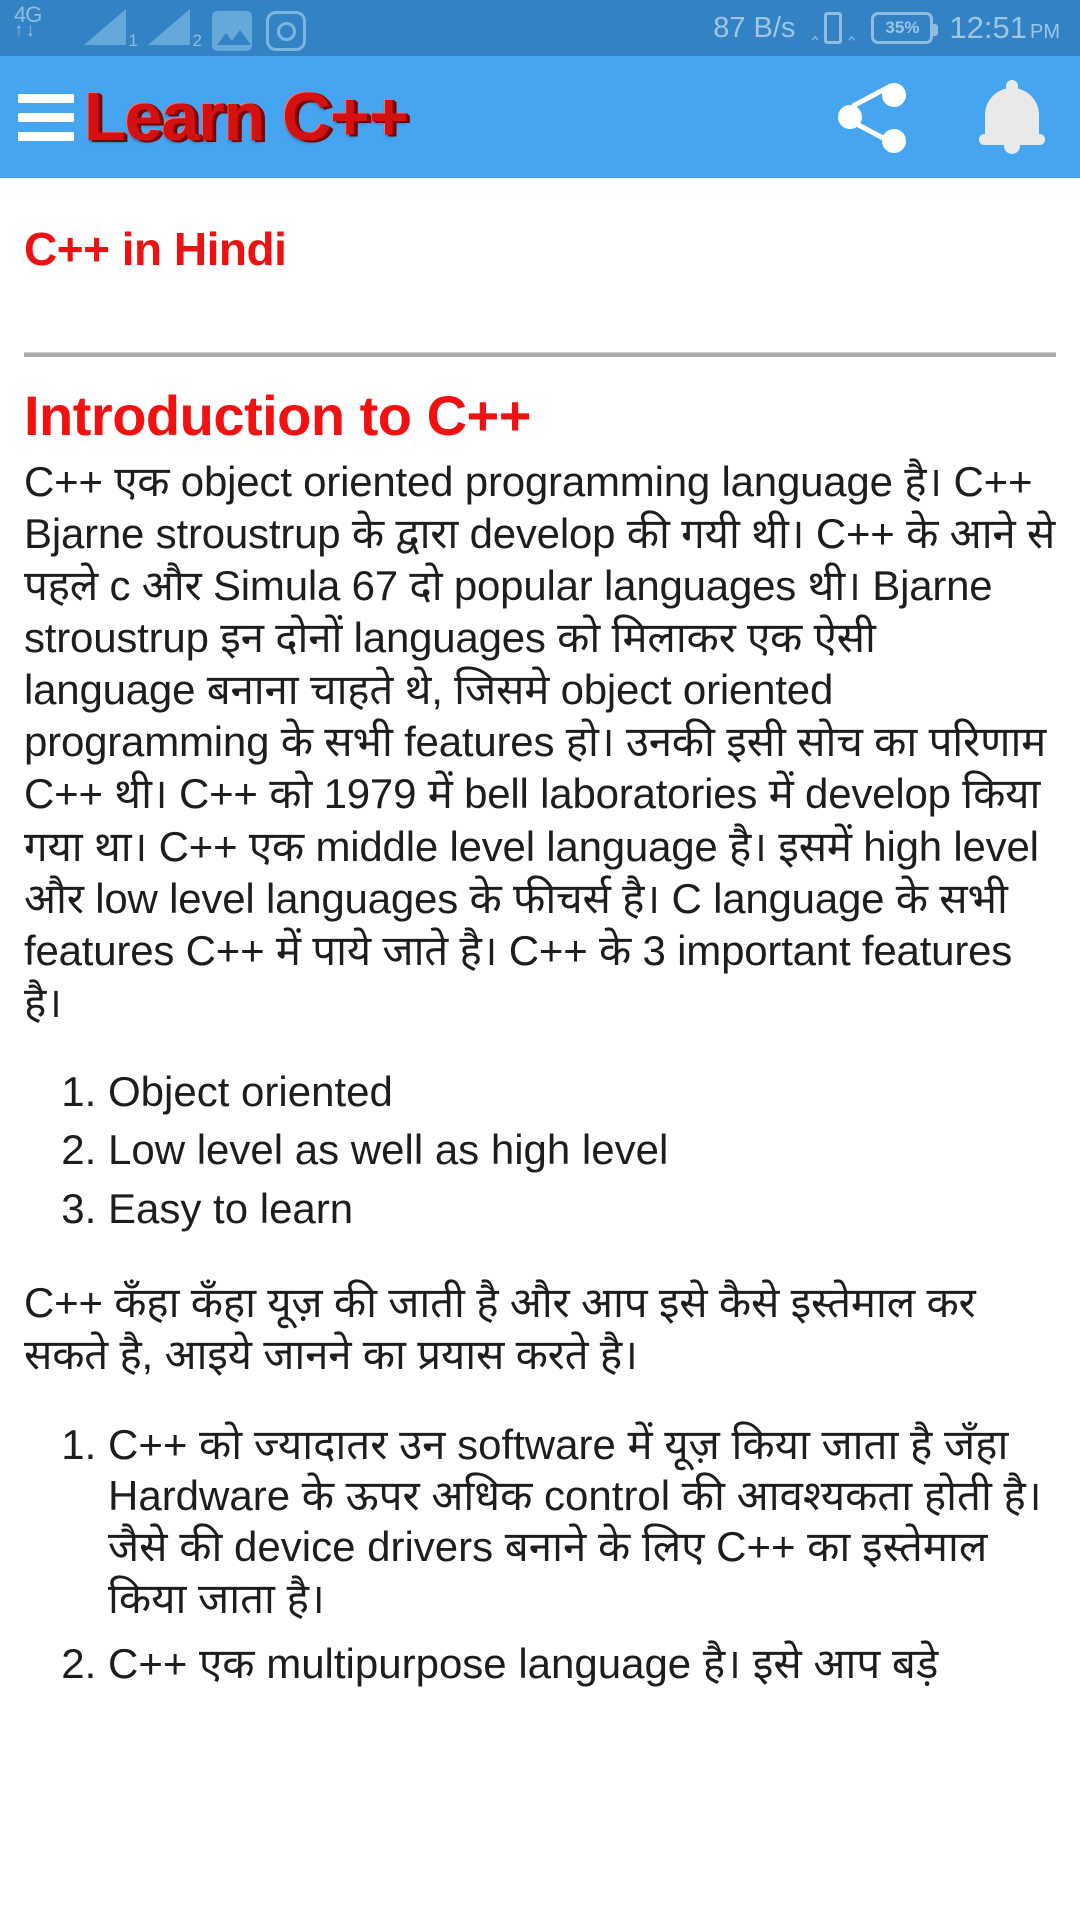 This screenshot has width=1080, height=1920. What do you see at coordinates (30, 30) in the screenshot?
I see `download-arrow-icon: ↓` at bounding box center [30, 30].